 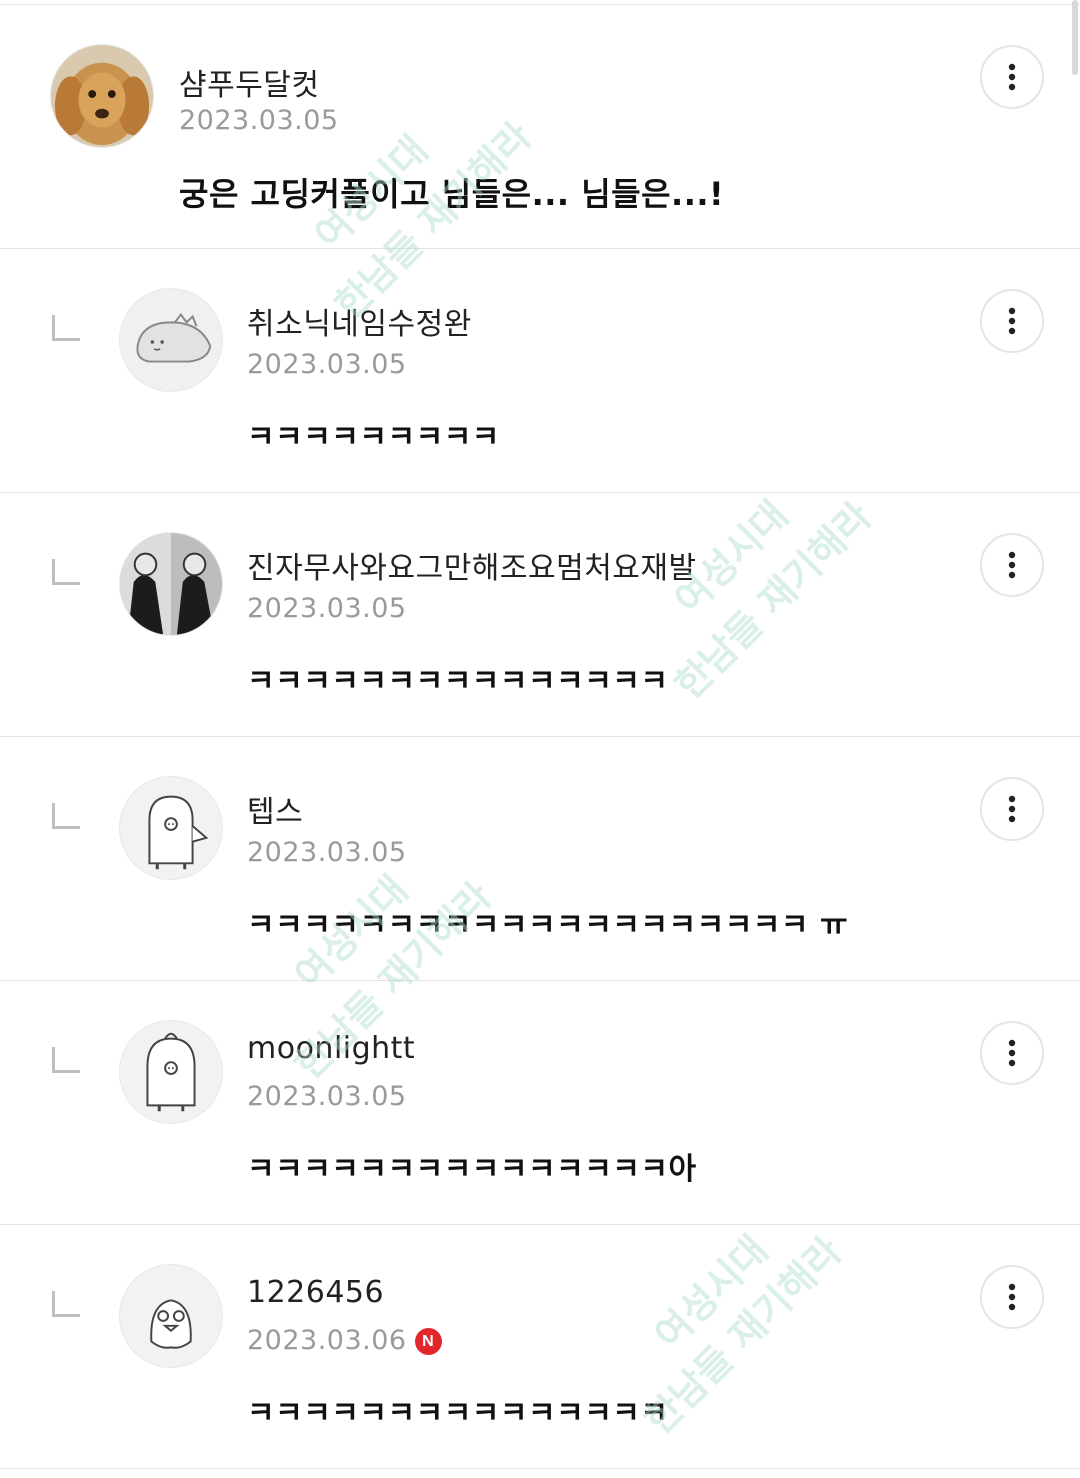 What do you see at coordinates (327, 1340) in the screenshot?
I see `comment-date-text: 2023.03.06` at bounding box center [327, 1340].